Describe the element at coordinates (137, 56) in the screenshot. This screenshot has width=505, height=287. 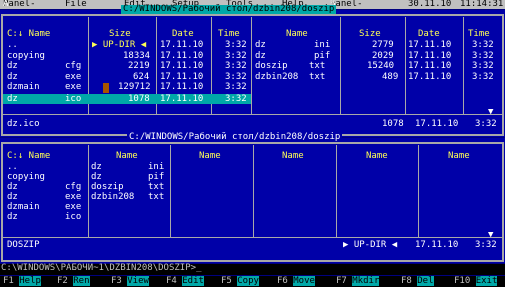
I see `list-item-size: 18334` at that location.